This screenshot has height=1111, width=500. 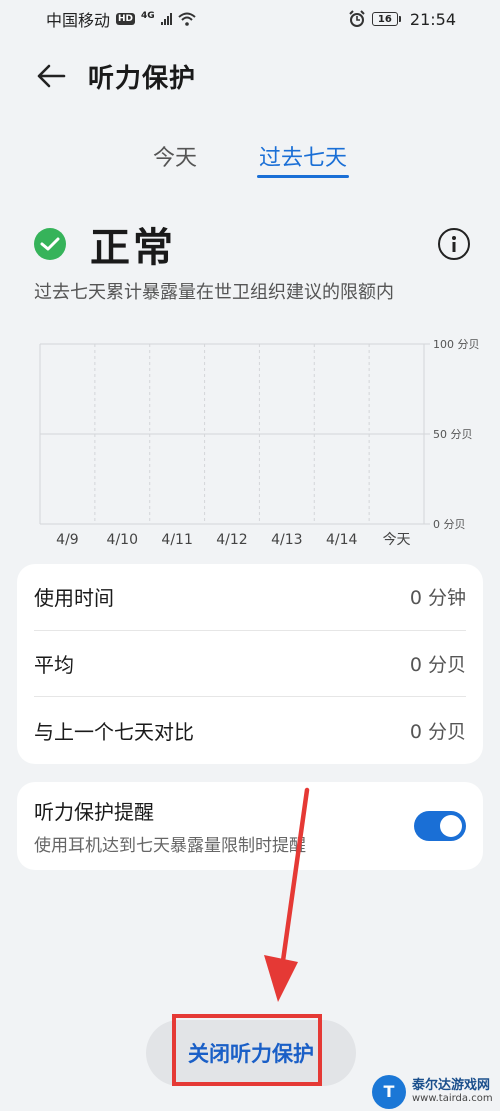 I want to click on battery-icon: 16, so click(x=386, y=19).